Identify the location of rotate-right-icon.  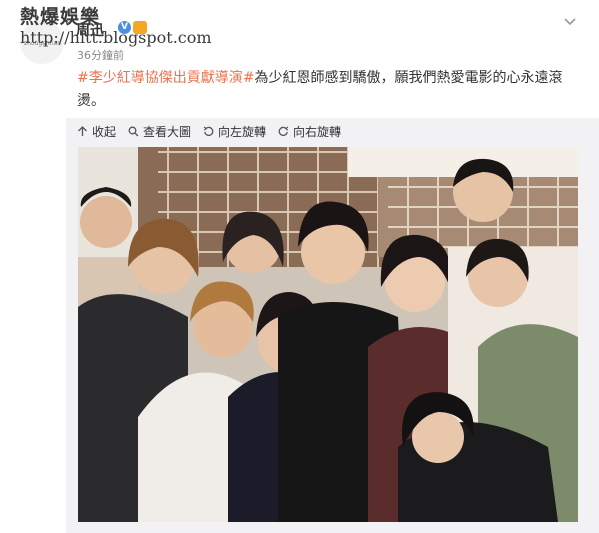
(283, 131).